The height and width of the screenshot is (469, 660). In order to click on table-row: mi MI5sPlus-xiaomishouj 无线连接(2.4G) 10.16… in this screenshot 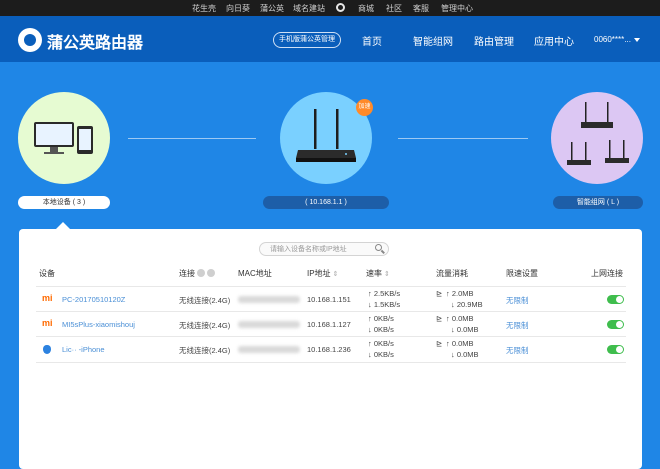, I will do `click(331, 324)`.